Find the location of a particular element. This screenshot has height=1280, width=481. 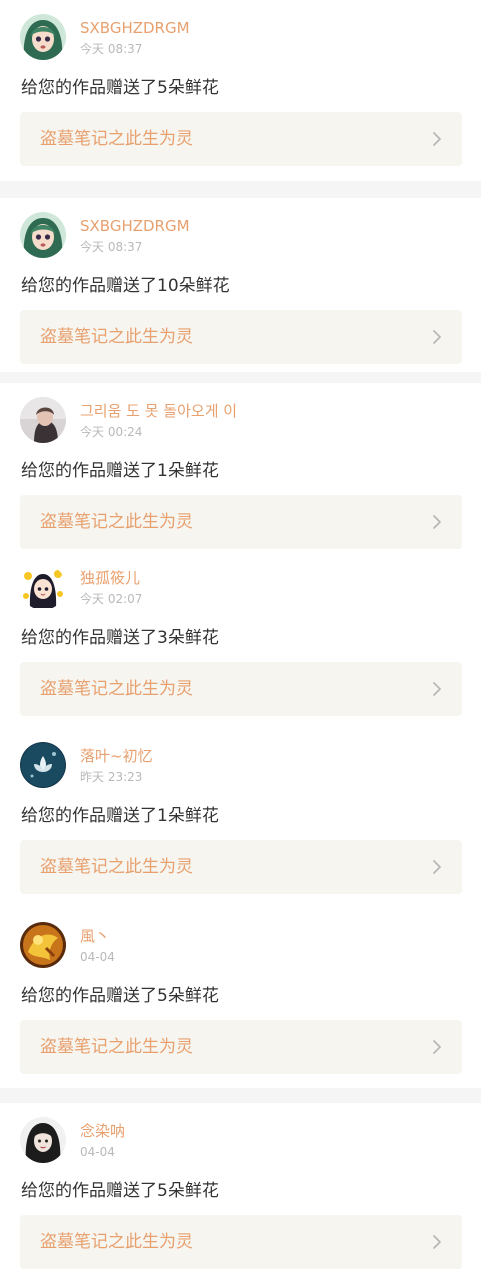

username-link: 風丶 is located at coordinates (95, 936).